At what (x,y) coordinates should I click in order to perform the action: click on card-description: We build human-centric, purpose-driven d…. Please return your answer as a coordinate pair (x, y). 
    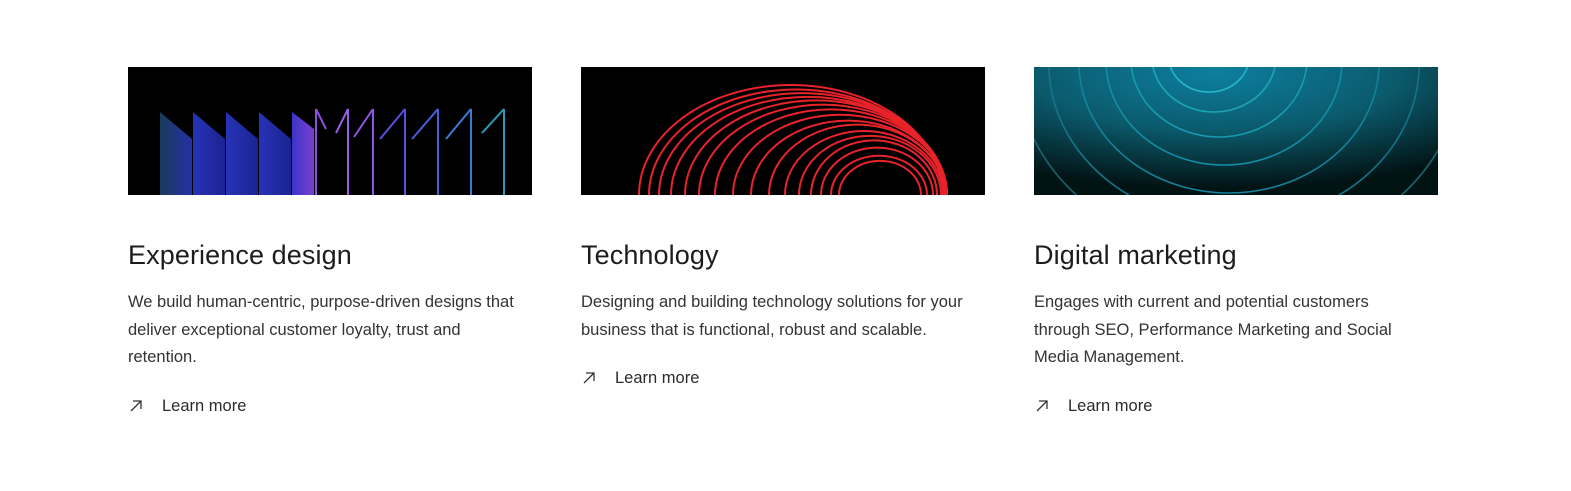
    Looking at the image, I should click on (321, 329).